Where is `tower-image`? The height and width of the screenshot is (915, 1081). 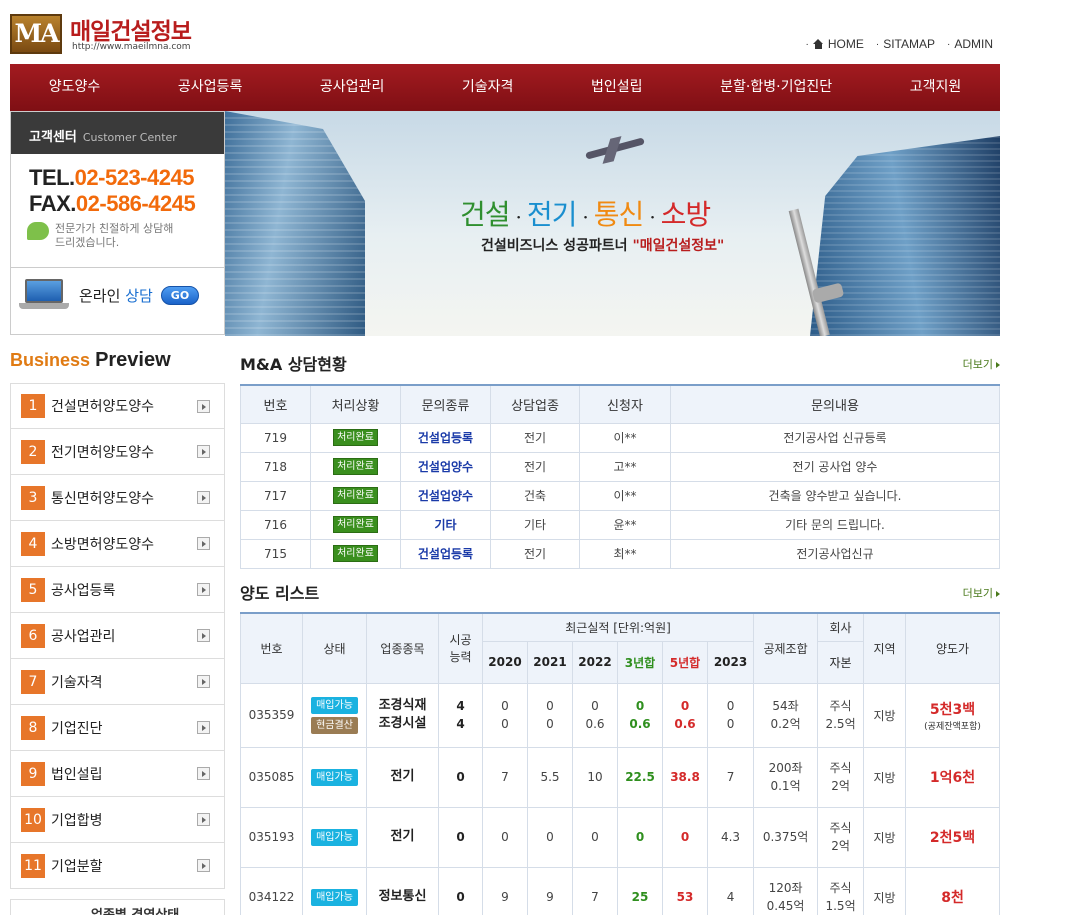 tower-image is located at coordinates (821, 271).